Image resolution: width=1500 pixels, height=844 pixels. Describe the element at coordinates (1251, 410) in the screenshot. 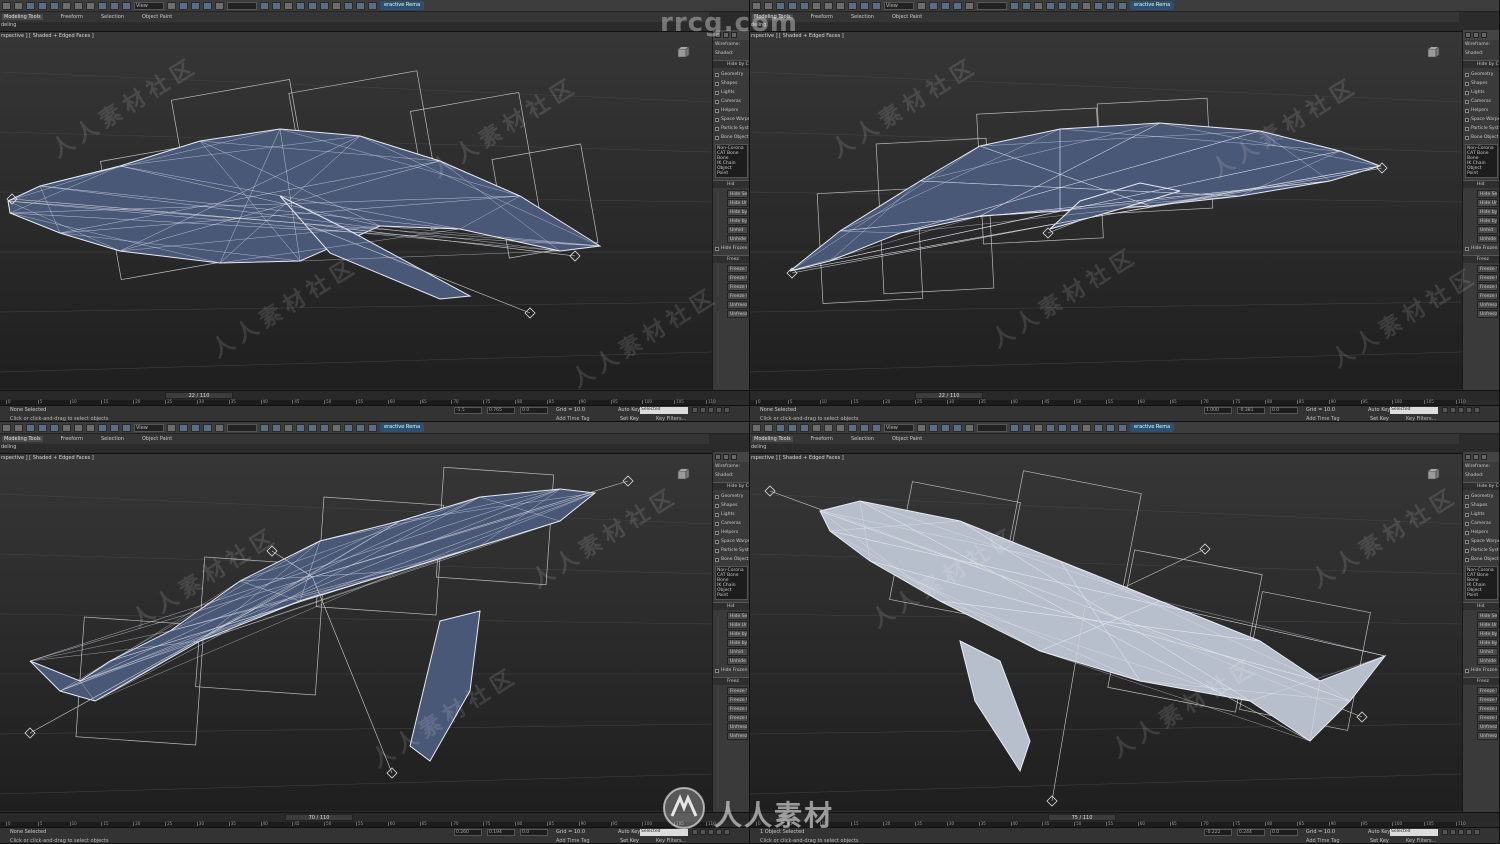

I see `y-coordinate-field: -0.381` at that location.